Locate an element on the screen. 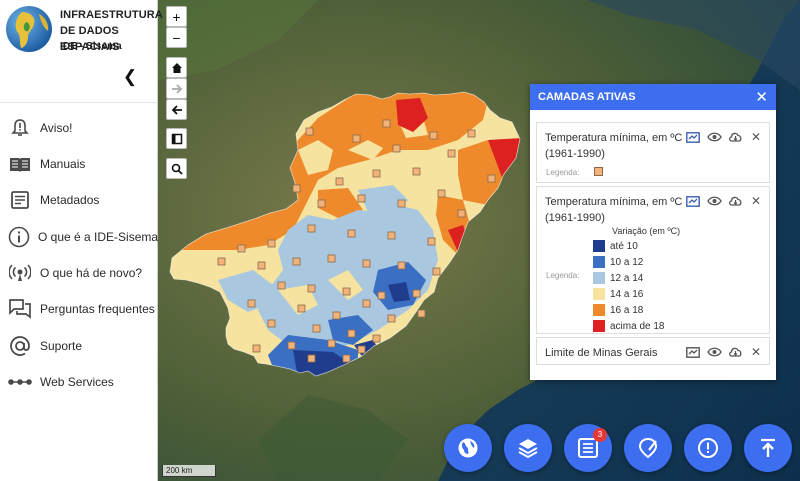  sidebar-item-faq: Perguntas frequentes is located at coordinates (79, 309).